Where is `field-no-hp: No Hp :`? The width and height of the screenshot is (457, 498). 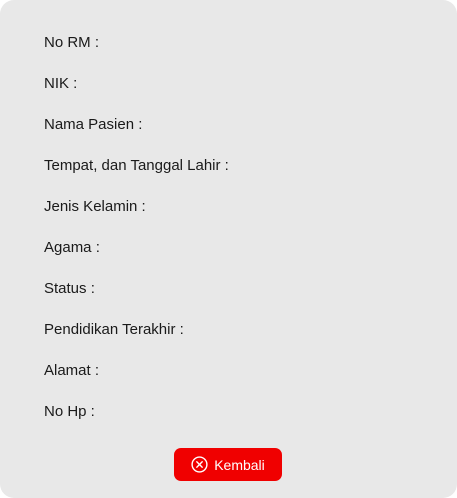 field-no-hp: No Hp : is located at coordinates (69, 411).